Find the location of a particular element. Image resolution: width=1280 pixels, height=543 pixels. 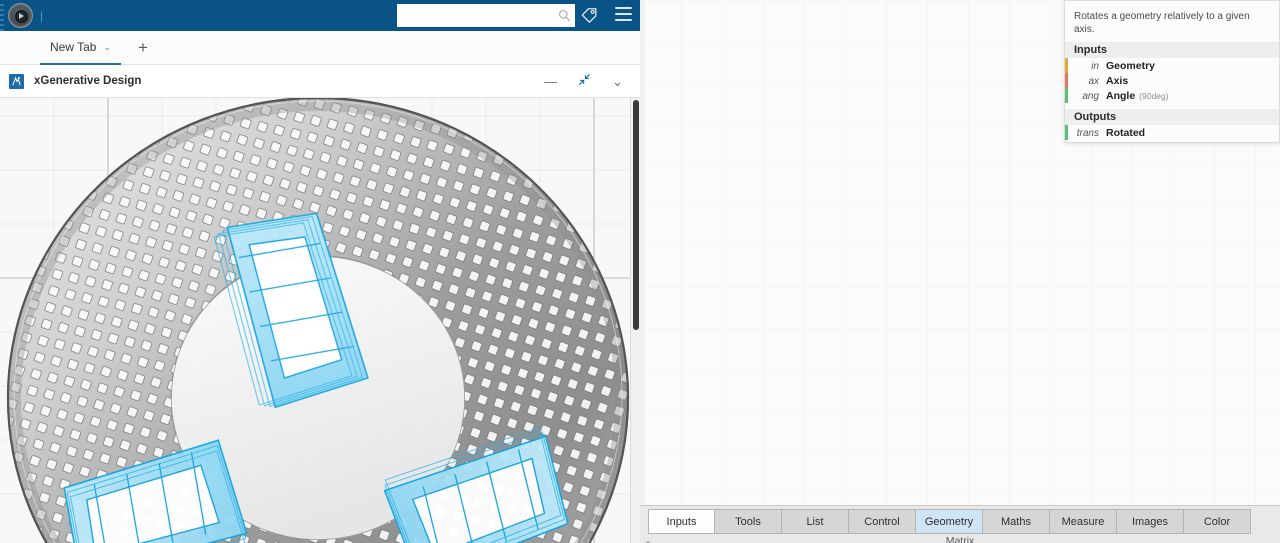

tag-icon is located at coordinates (589, 15).